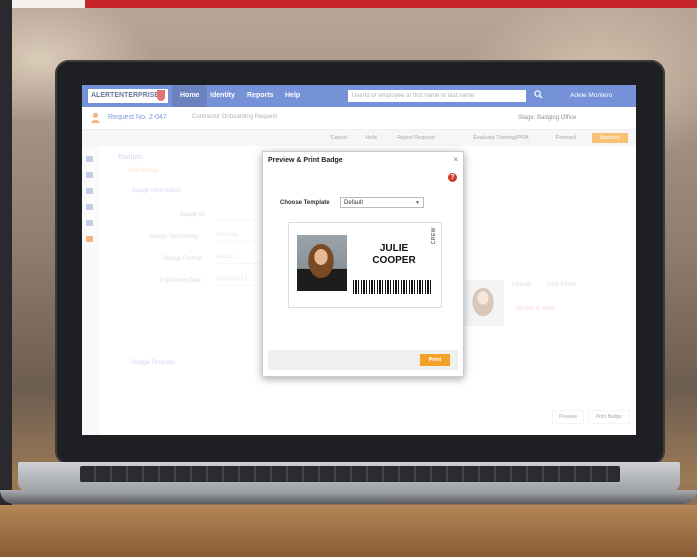  Describe the element at coordinates (382, 202) in the screenshot. I see `template-select: Default ▼` at that location.